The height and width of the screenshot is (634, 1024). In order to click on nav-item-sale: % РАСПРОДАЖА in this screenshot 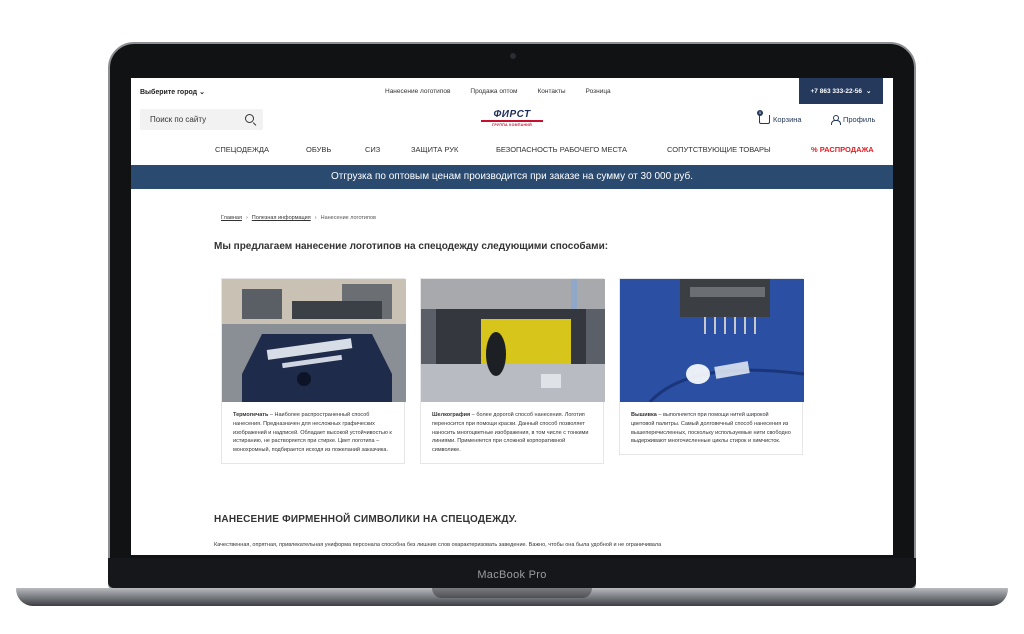, I will do `click(842, 149)`.